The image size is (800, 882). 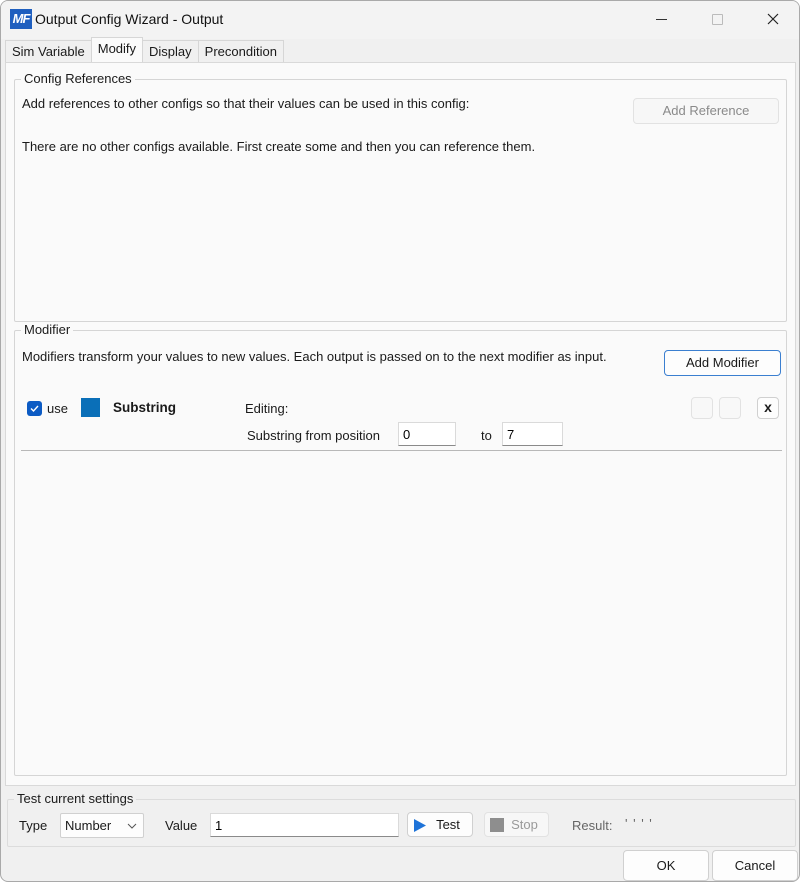 I want to click on tab-strip: Sim Variable Modify Display Precondition, so click(x=144, y=49).